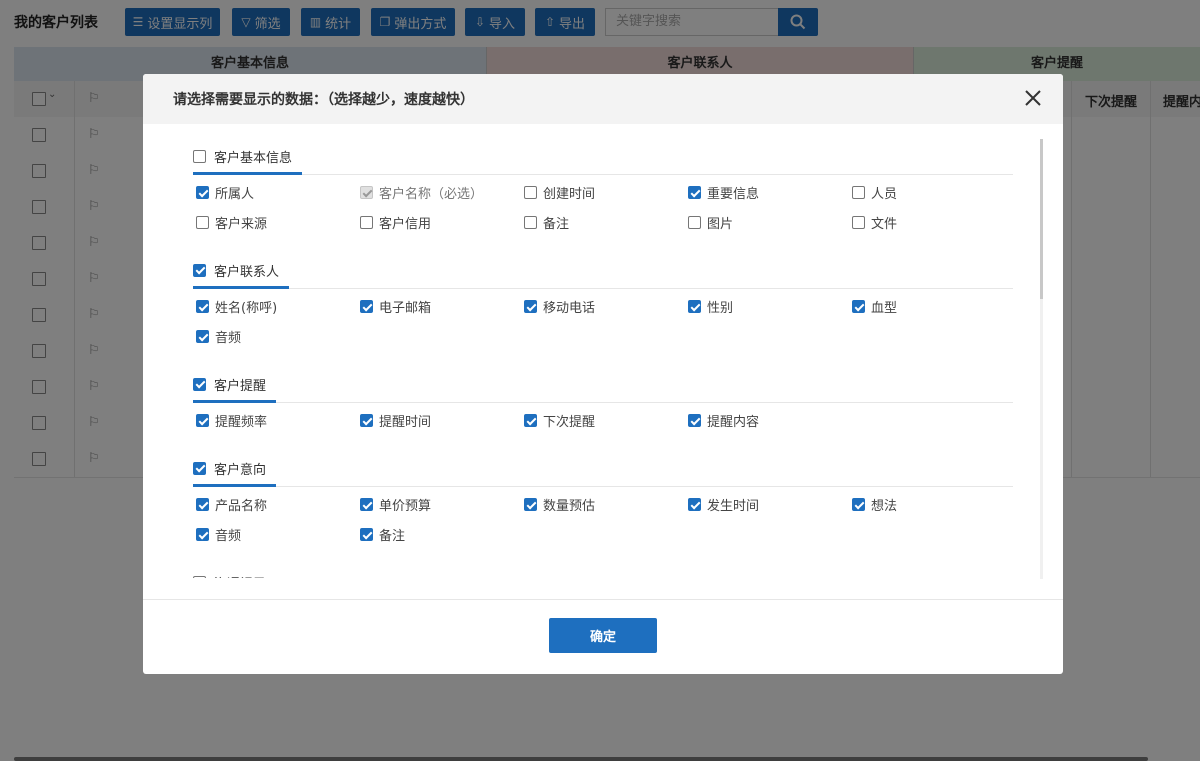 The width and height of the screenshot is (1200, 761). What do you see at coordinates (240, 386) in the screenshot?
I see `section-label: 客户提醒` at bounding box center [240, 386].